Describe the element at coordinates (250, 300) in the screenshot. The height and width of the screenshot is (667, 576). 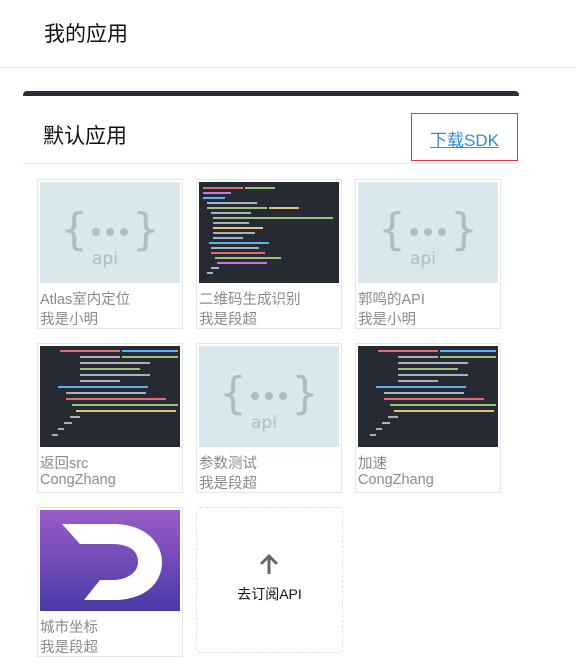
I see `app-name: 二维码生成识别` at that location.